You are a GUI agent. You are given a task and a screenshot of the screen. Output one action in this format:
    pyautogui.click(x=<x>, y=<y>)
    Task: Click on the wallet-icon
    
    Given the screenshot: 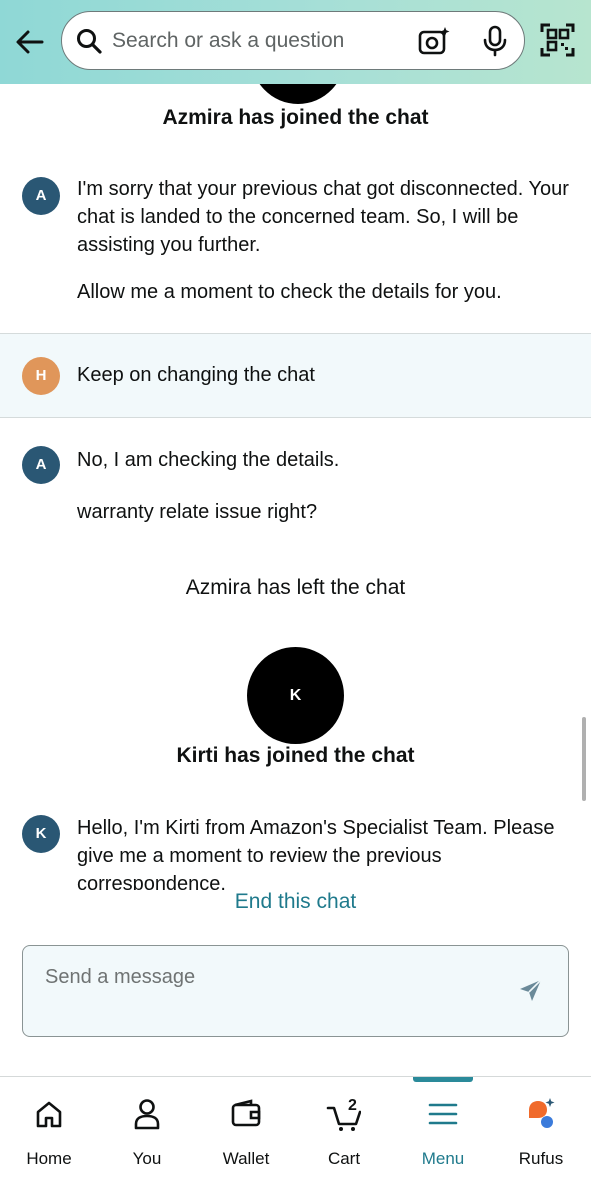 What is the action you would take?
    pyautogui.click(x=246, y=1113)
    